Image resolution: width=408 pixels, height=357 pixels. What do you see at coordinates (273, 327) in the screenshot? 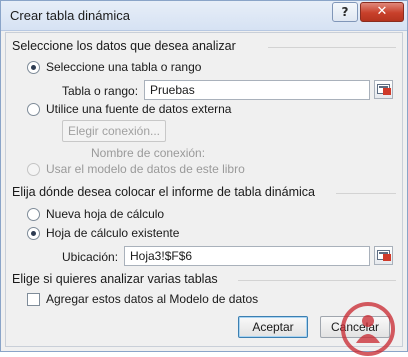
I see `accept-button: Aceptar` at bounding box center [273, 327].